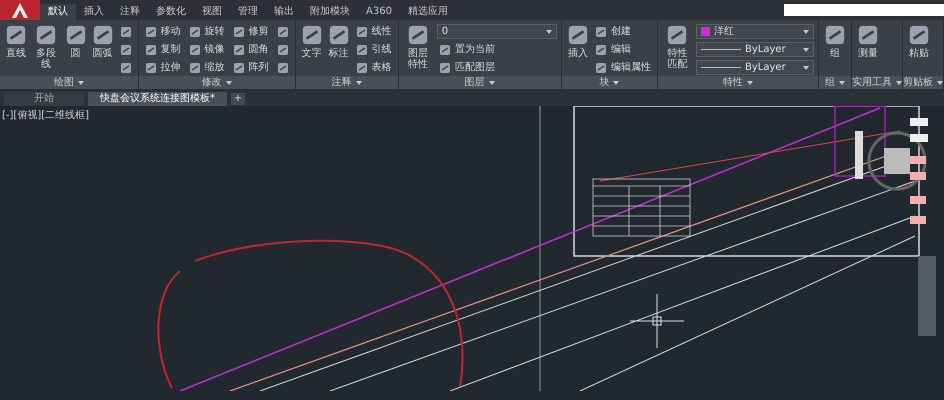  I want to click on tool-button: 圆弧, so click(102, 50).